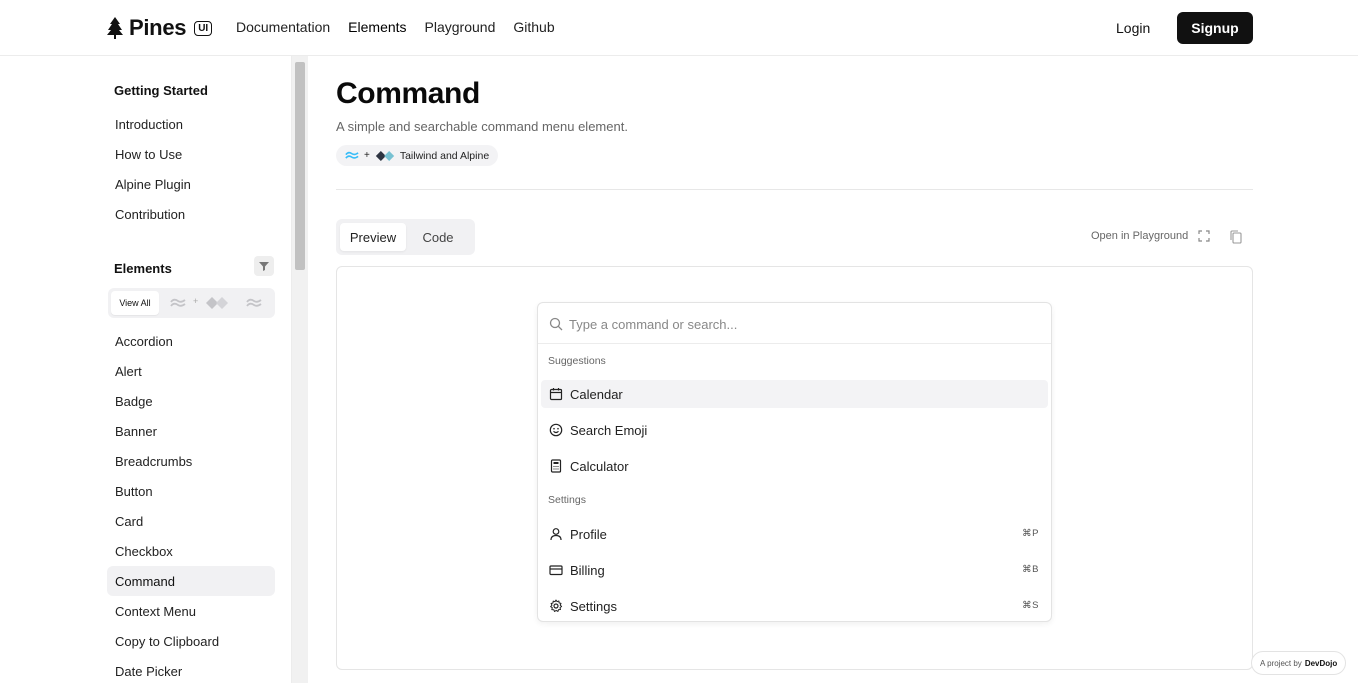 Image resolution: width=1358 pixels, height=683 pixels. What do you see at coordinates (799, 324) in the screenshot?
I see `command-search-input` at bounding box center [799, 324].